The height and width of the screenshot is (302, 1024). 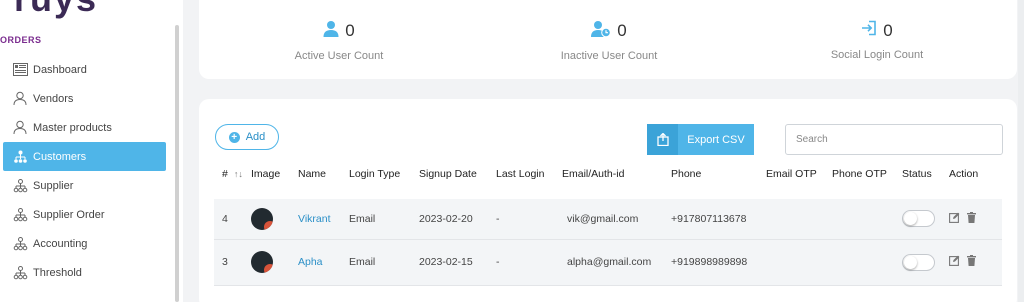 What do you see at coordinates (232, 213) in the screenshot?
I see `cell-number: 4` at bounding box center [232, 213].